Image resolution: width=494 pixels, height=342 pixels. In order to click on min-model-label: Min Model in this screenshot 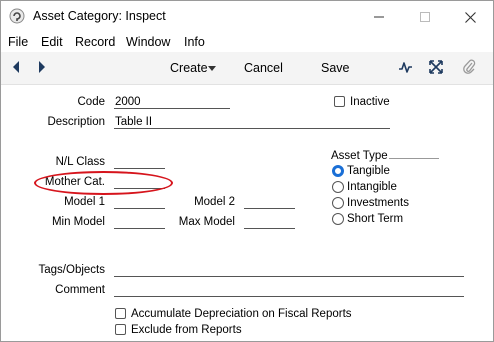, I will do `click(78, 222)`.